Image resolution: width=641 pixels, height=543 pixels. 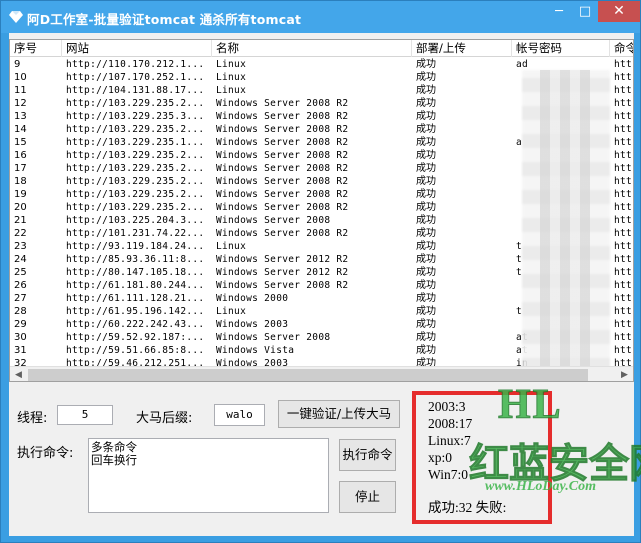 What do you see at coordinates (585, 11) in the screenshot?
I see `maximize-button: □` at bounding box center [585, 11].